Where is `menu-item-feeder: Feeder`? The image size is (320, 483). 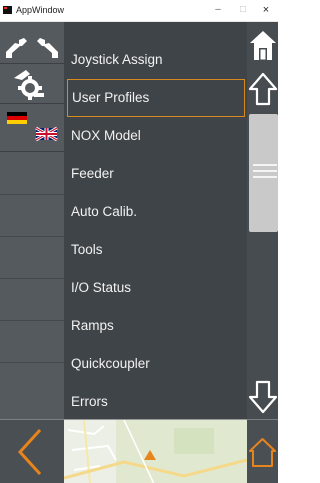 menu-item-feeder: Feeder is located at coordinates (155, 174).